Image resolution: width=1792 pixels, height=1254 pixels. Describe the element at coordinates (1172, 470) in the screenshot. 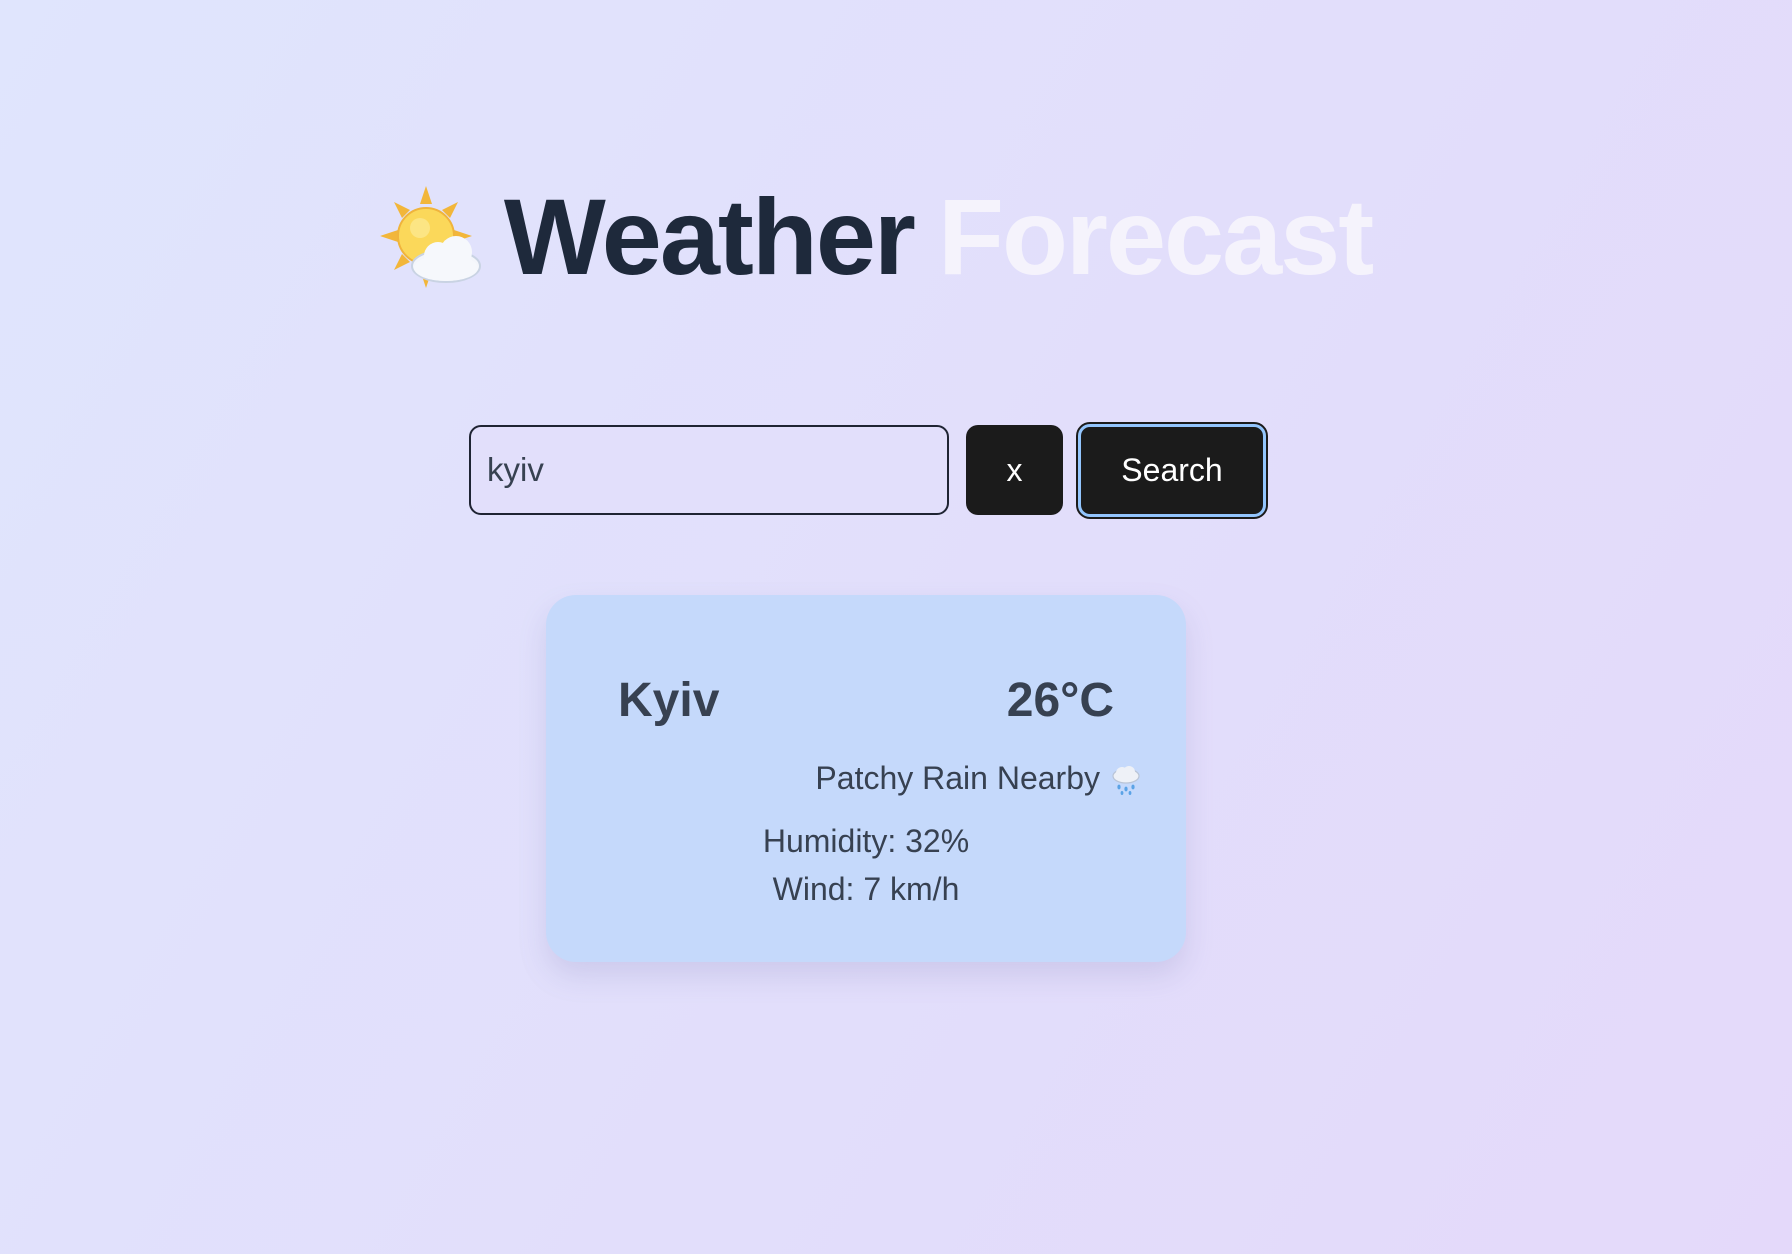

I see `search-button: Search` at that location.